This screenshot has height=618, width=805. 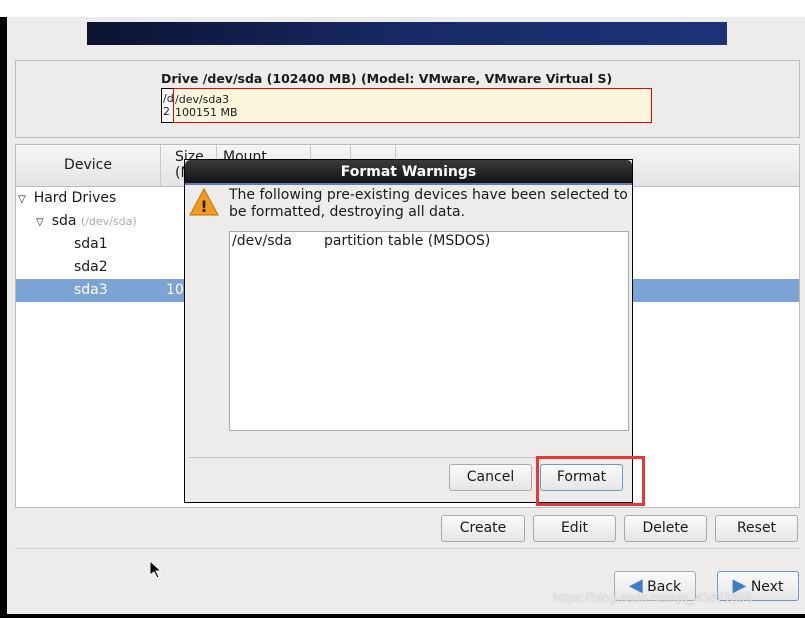 What do you see at coordinates (490, 477) in the screenshot?
I see `cancel-button: Cancel` at bounding box center [490, 477].